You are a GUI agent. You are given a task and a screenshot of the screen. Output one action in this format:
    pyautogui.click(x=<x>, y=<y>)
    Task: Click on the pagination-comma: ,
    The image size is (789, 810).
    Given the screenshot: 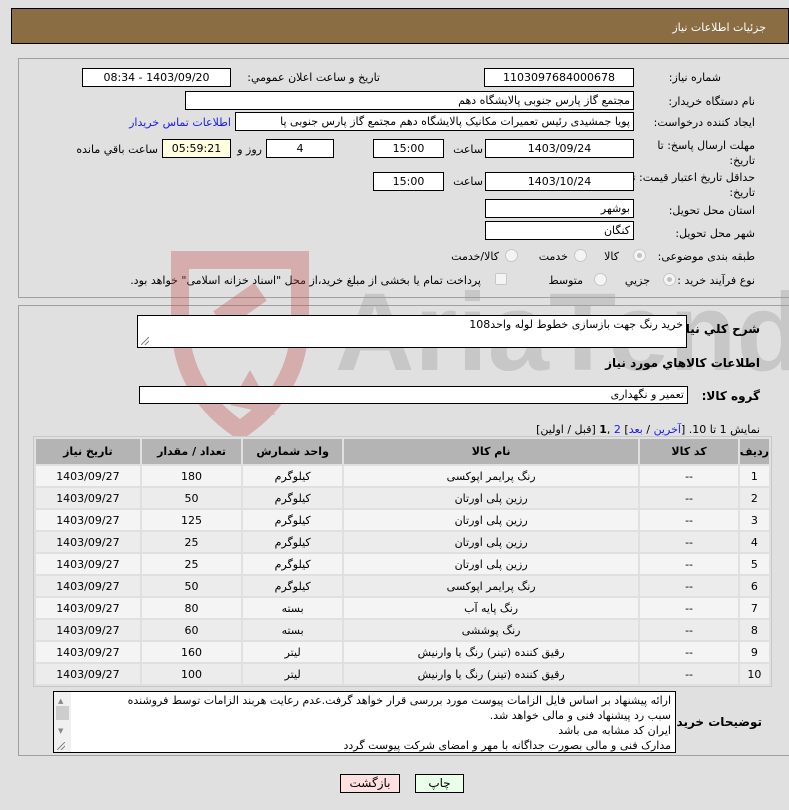 What is the action you would take?
    pyautogui.click(x=610, y=429)
    